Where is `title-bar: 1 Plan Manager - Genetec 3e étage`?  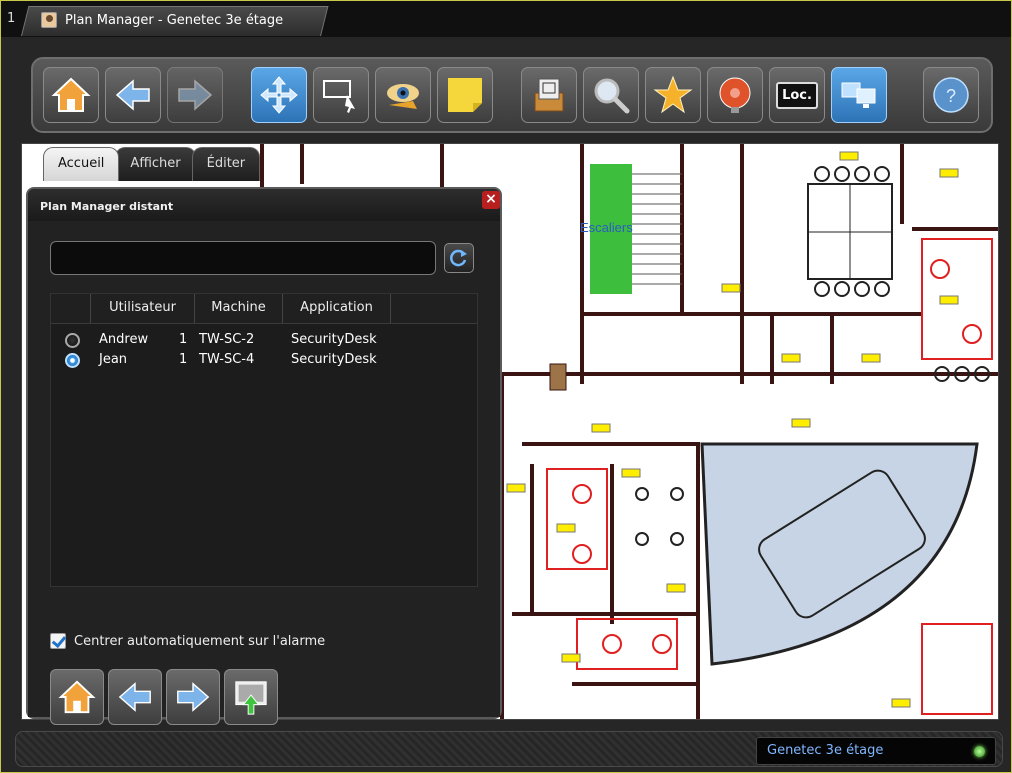 title-bar: 1 Plan Manager - Genetec 3e étage is located at coordinates (506, 19).